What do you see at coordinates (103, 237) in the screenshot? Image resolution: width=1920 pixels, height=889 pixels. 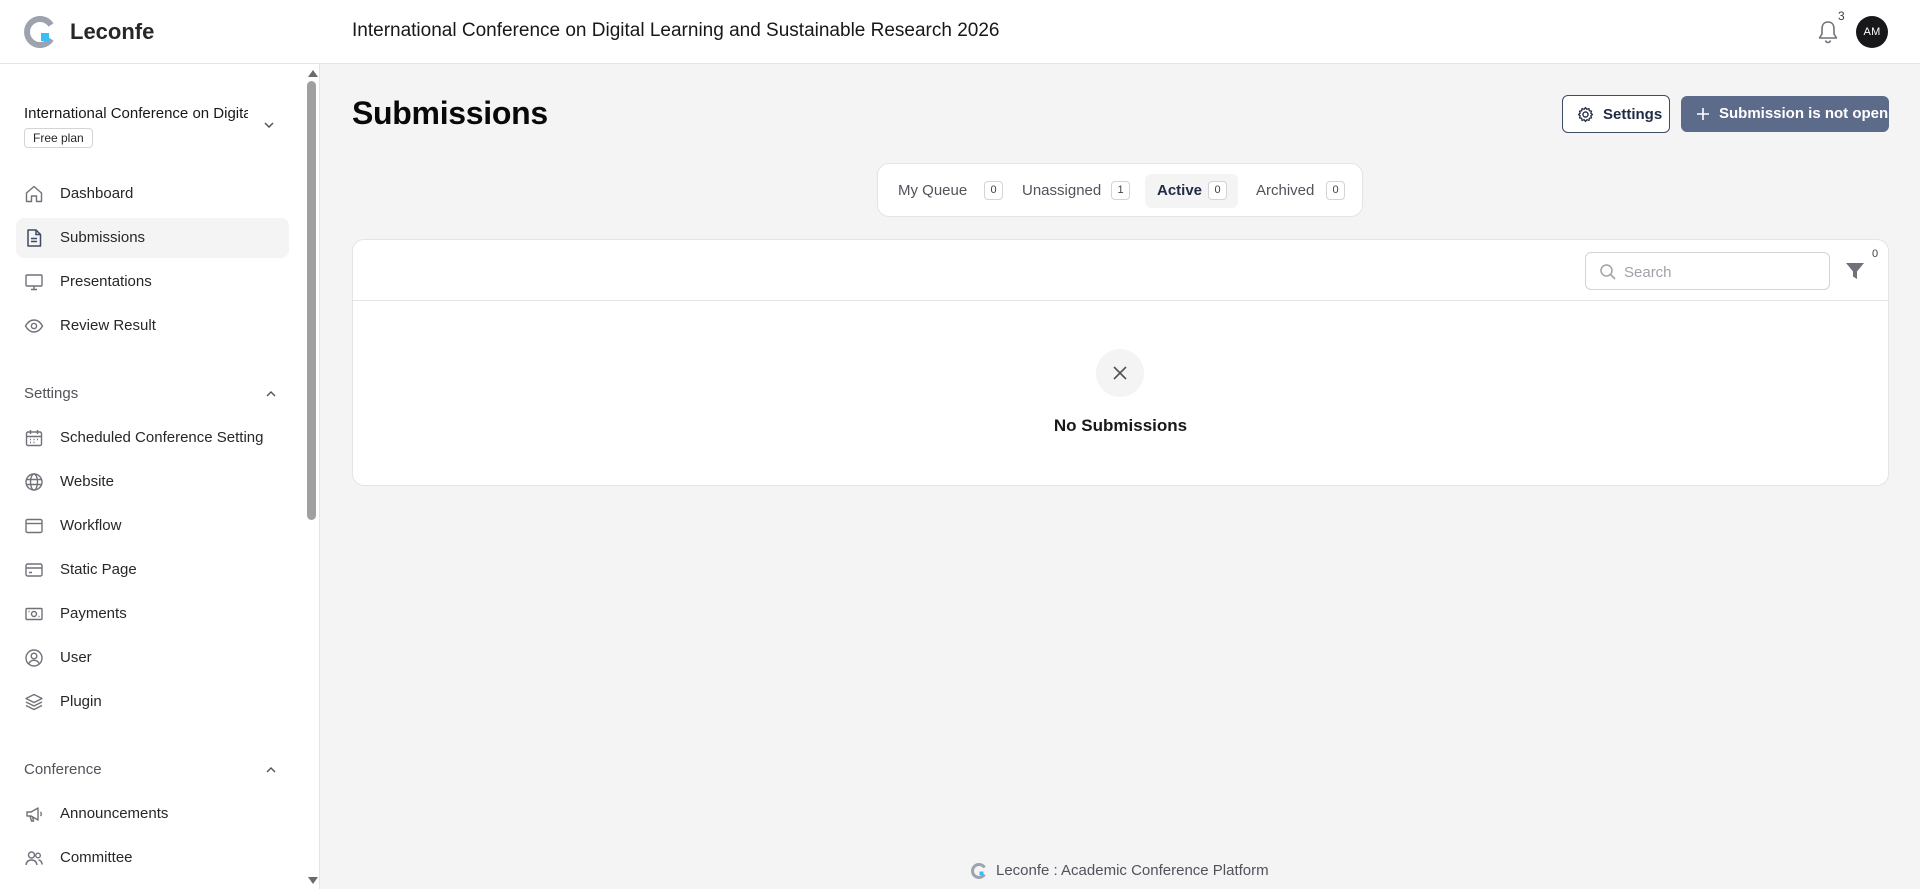 I see `sidebar-item-label: Submissions` at bounding box center [103, 237].